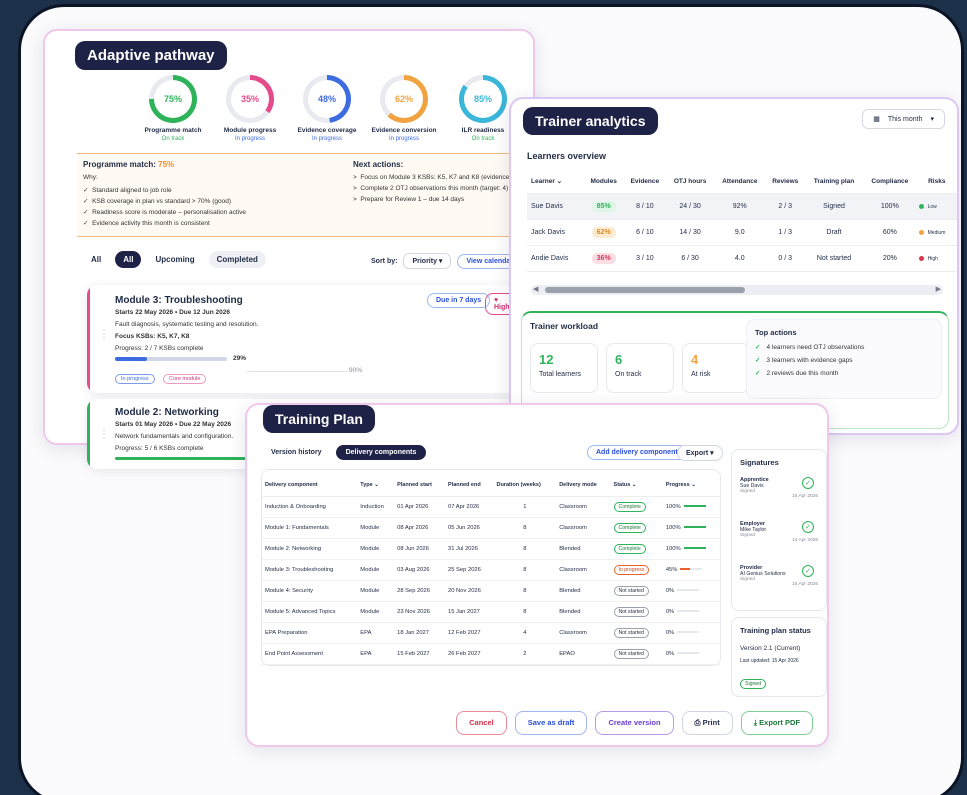 The image size is (967, 795). Describe the element at coordinates (808, 571) in the screenshot. I see `check-circle-icon: ✓` at that location.